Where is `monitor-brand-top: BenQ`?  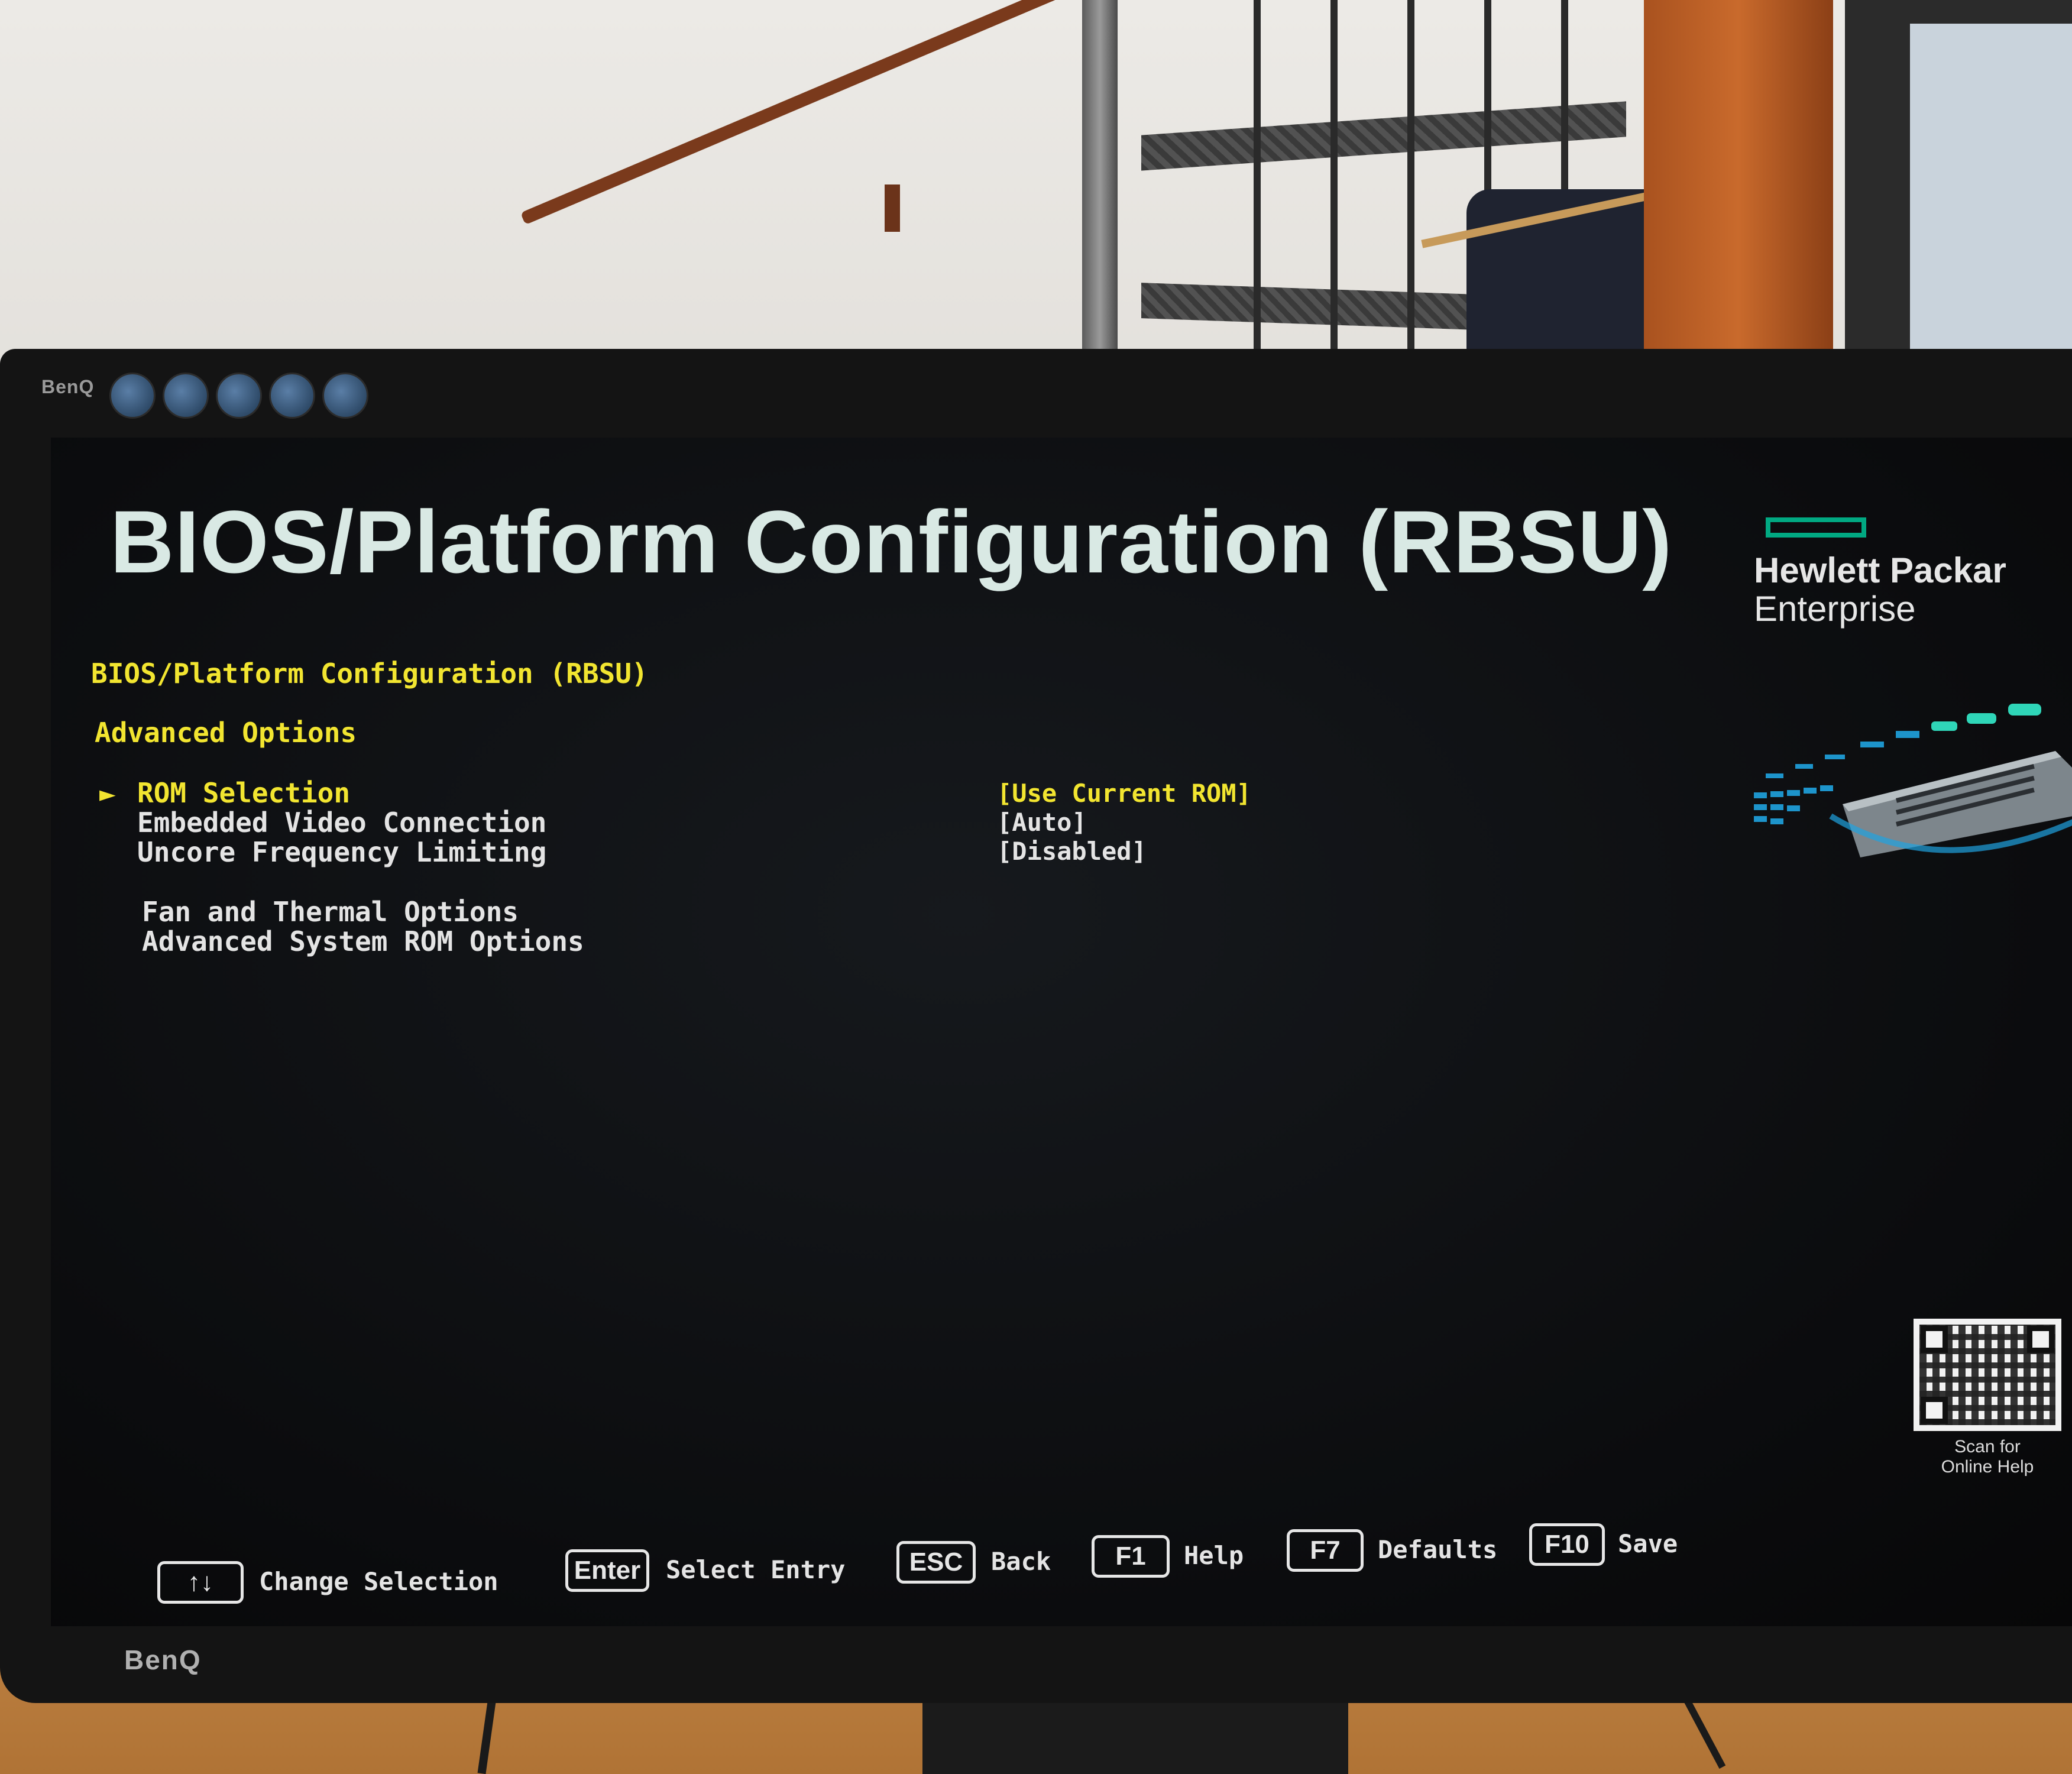
monitor-brand-top: BenQ is located at coordinates (68, 387).